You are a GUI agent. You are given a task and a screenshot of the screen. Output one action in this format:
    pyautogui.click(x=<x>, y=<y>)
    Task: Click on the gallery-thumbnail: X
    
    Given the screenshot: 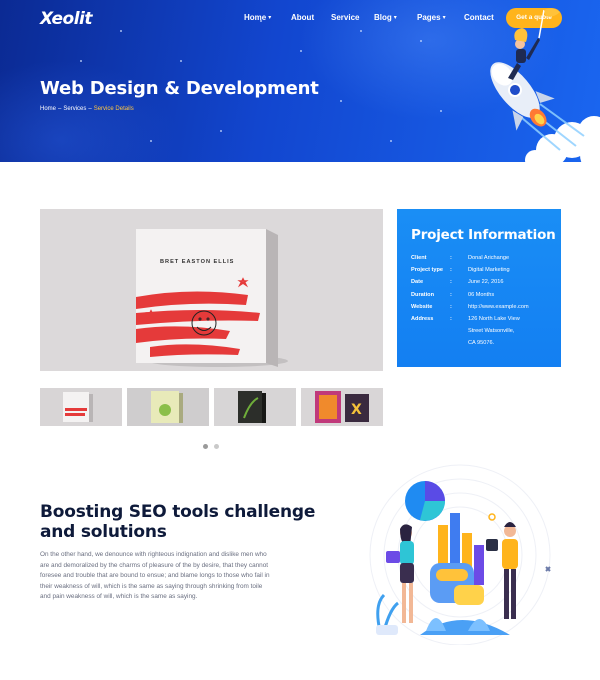 What is the action you would take?
    pyautogui.click(x=342, y=407)
    